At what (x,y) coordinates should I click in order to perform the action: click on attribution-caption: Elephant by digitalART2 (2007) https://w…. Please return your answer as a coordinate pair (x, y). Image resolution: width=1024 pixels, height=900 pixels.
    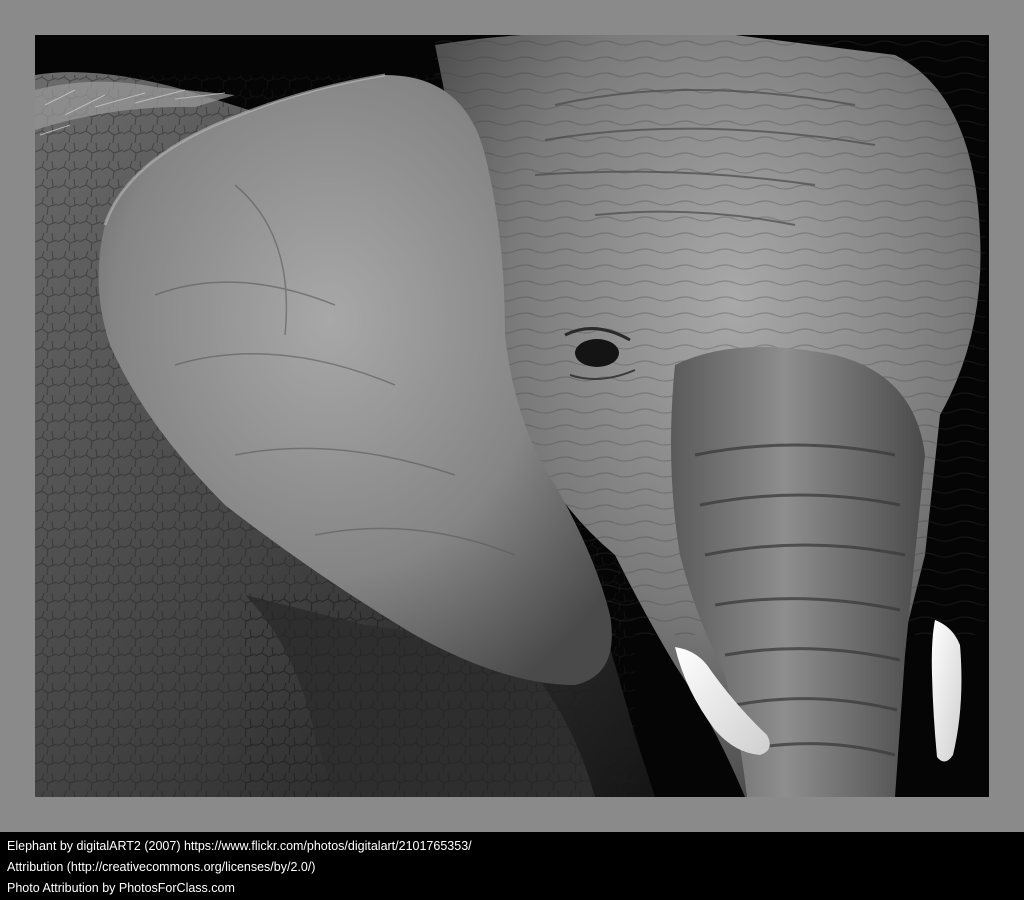
    Looking at the image, I should click on (512, 866).